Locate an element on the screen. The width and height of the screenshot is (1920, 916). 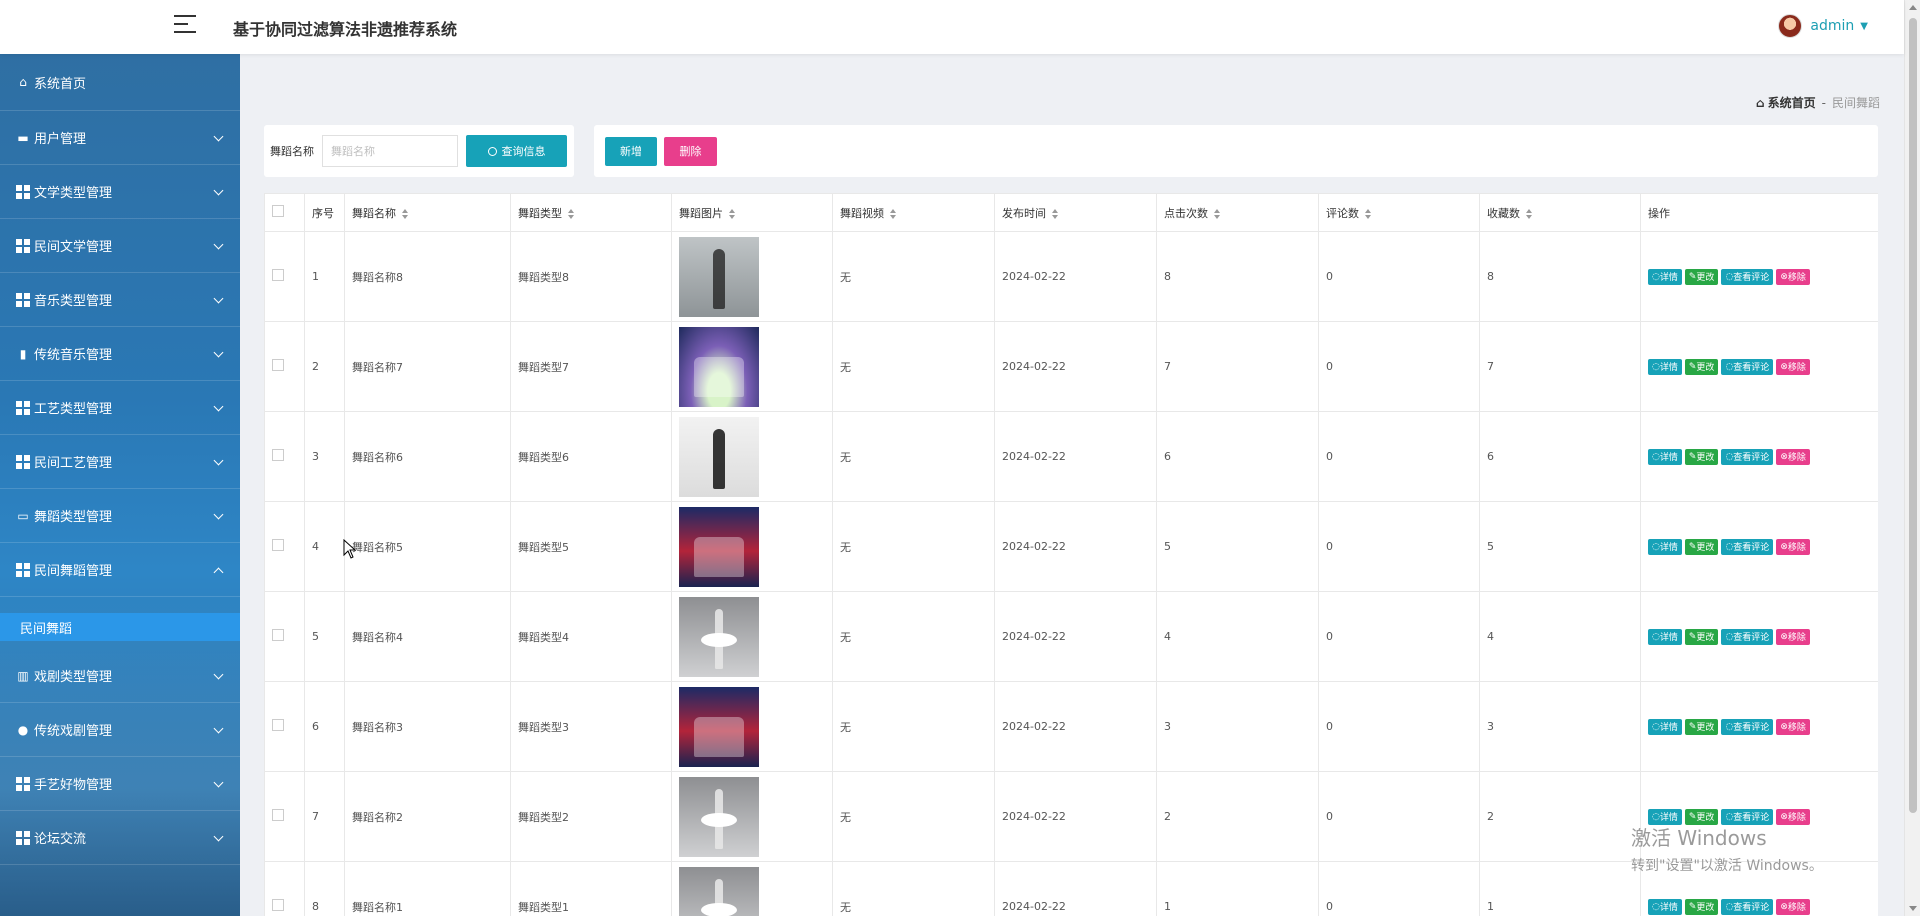
view-comments-icon: ◌ is located at coordinates (1729, 366).